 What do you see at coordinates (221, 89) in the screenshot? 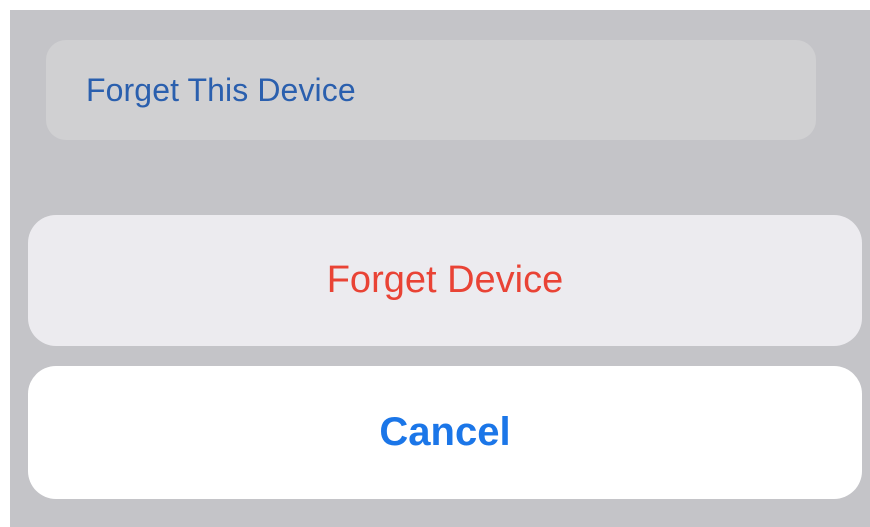
I see `forget-this-device-label: Forget This Device` at bounding box center [221, 89].